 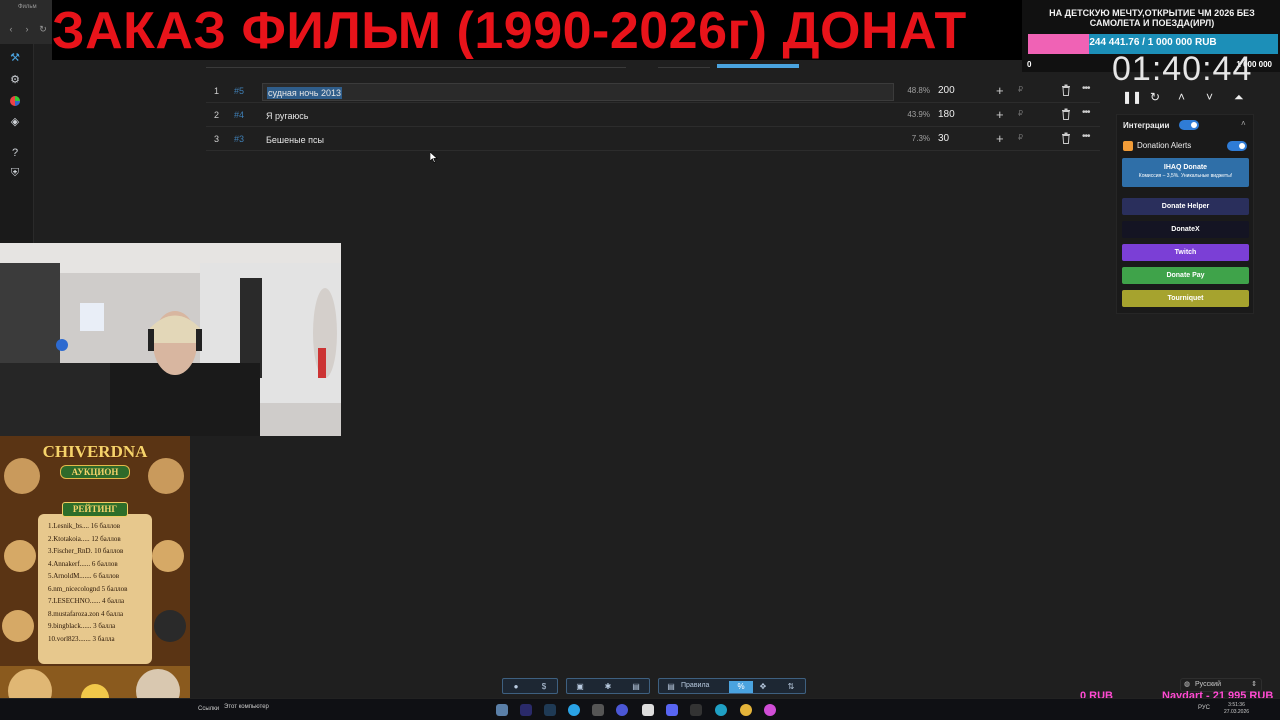 I want to click on collapse-icon: ˄, so click(x=1243, y=123).